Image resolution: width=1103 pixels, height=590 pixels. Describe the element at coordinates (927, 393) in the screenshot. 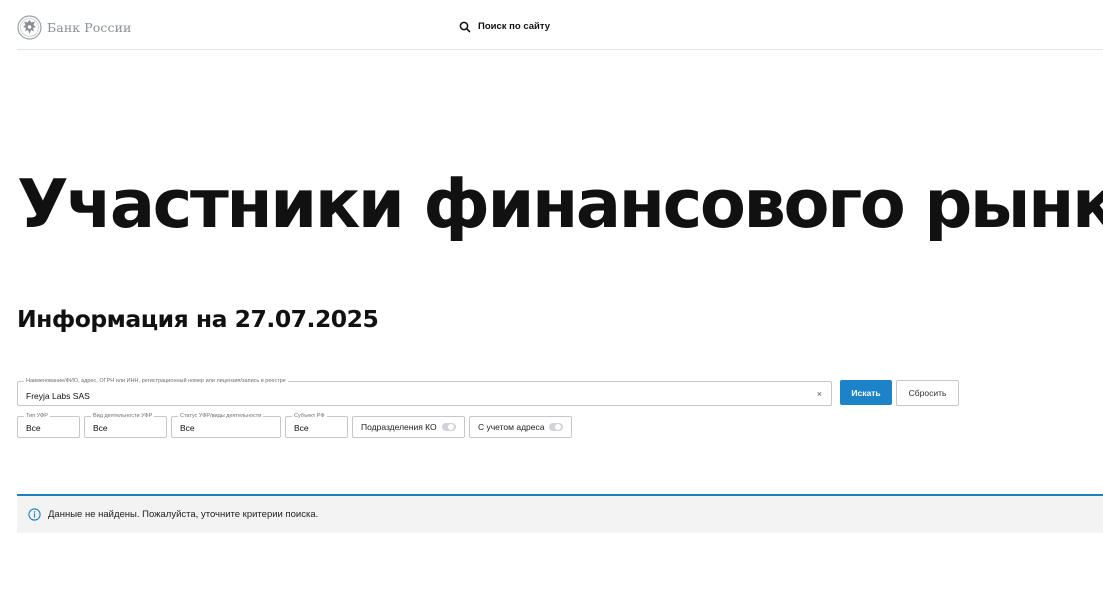

I see `reset-button: Сбросить` at that location.